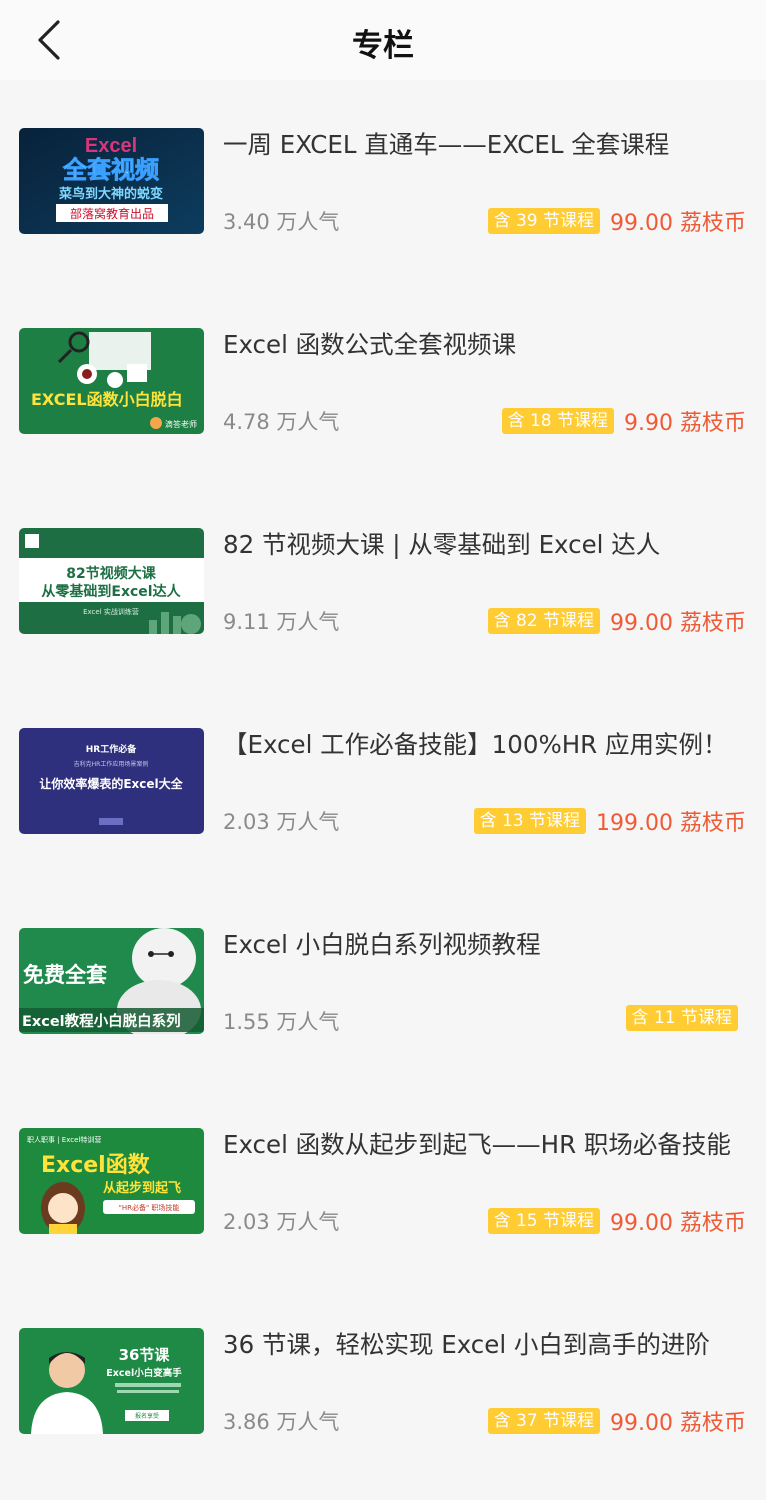 This screenshot has height=1500, width=766. I want to click on course-title: 一周 EXCEL 直通车——EXCEL 全套课程, so click(446, 144).